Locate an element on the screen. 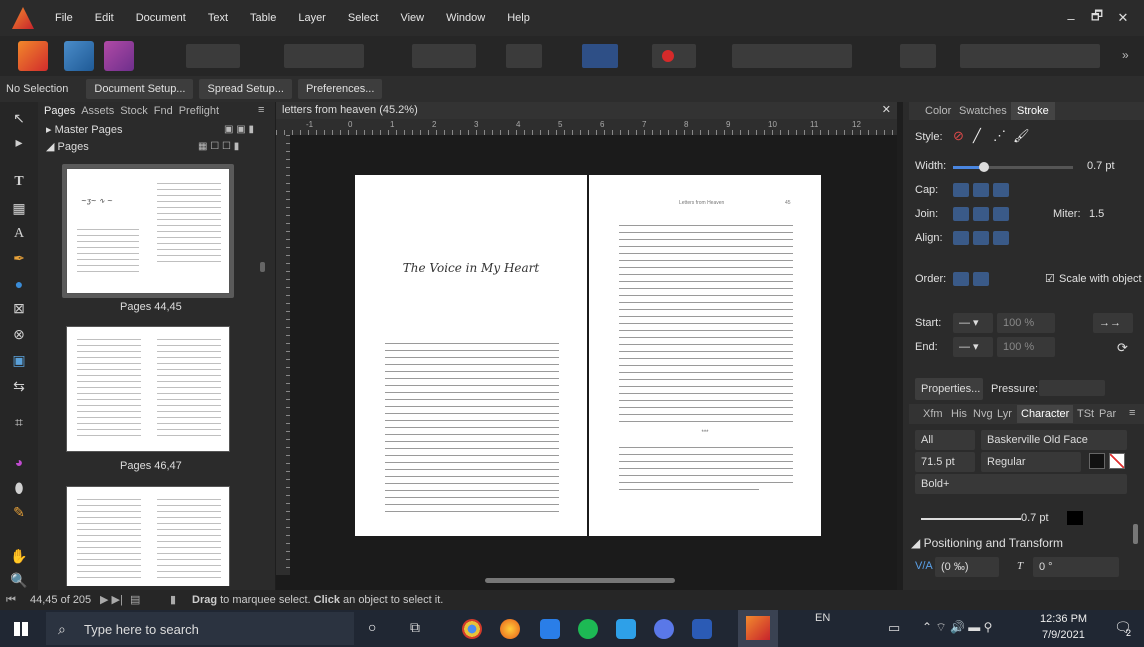 The height and width of the screenshot is (647, 1144). preview-mode-icon is located at coordinates (524, 56).